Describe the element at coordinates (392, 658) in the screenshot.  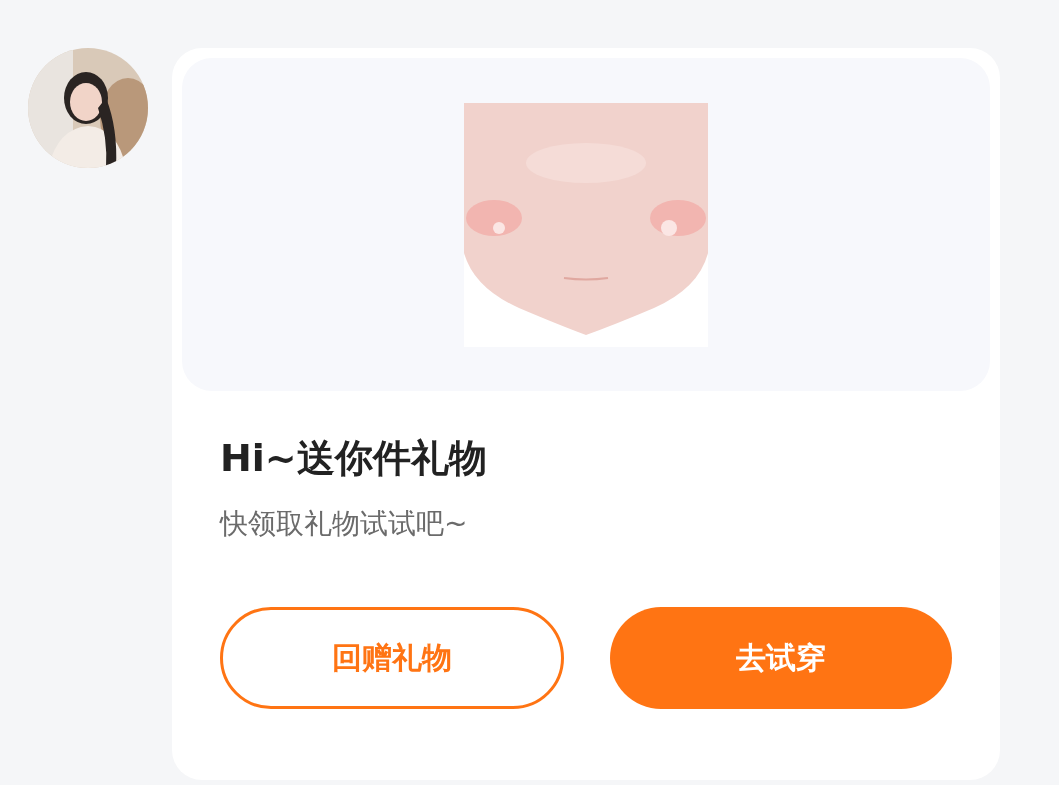
I see `gift-back-button: 回赠礼物` at that location.